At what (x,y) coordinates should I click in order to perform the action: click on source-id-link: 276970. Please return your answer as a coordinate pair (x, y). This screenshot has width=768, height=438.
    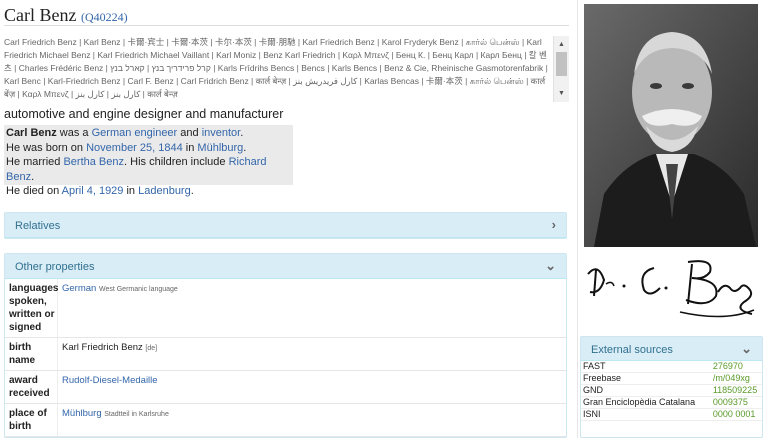
    Looking at the image, I should click on (732, 367).